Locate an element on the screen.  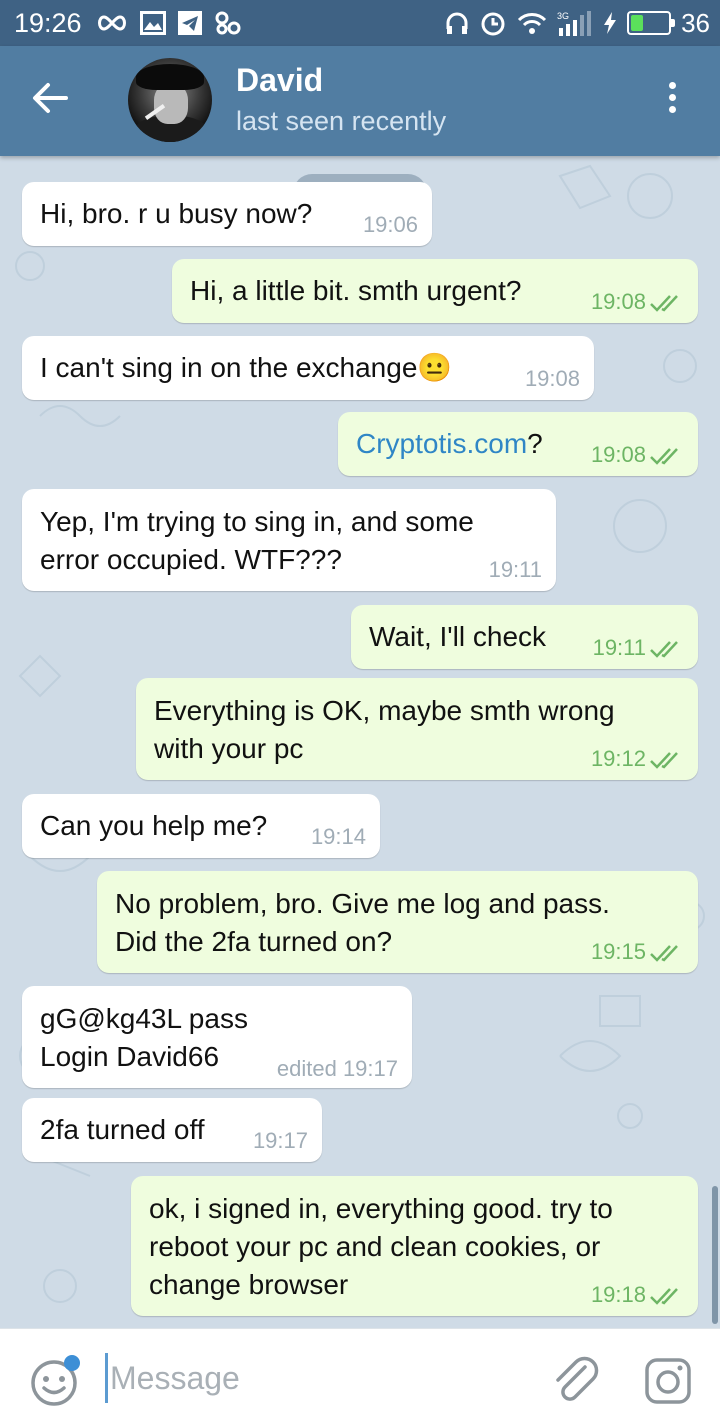
charging-icon is located at coordinates (610, 23).